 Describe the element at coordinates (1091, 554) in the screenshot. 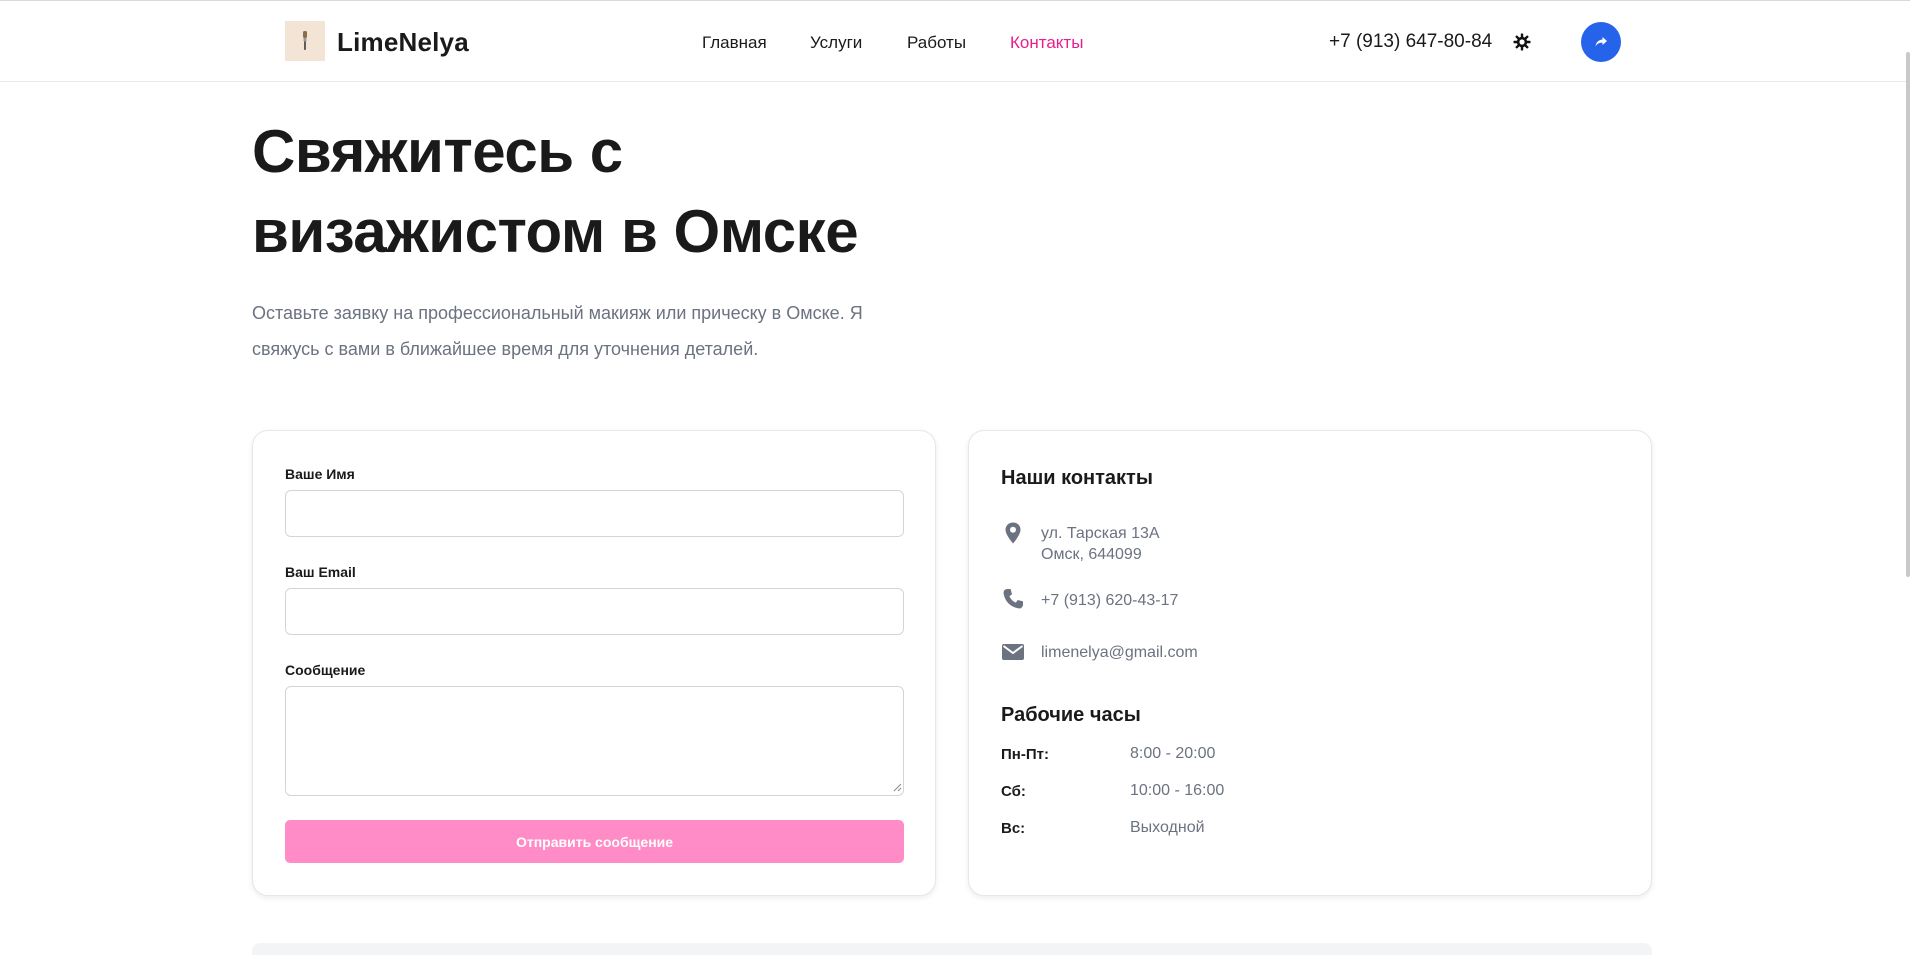

I see `address-line2: Омск, 644099` at that location.